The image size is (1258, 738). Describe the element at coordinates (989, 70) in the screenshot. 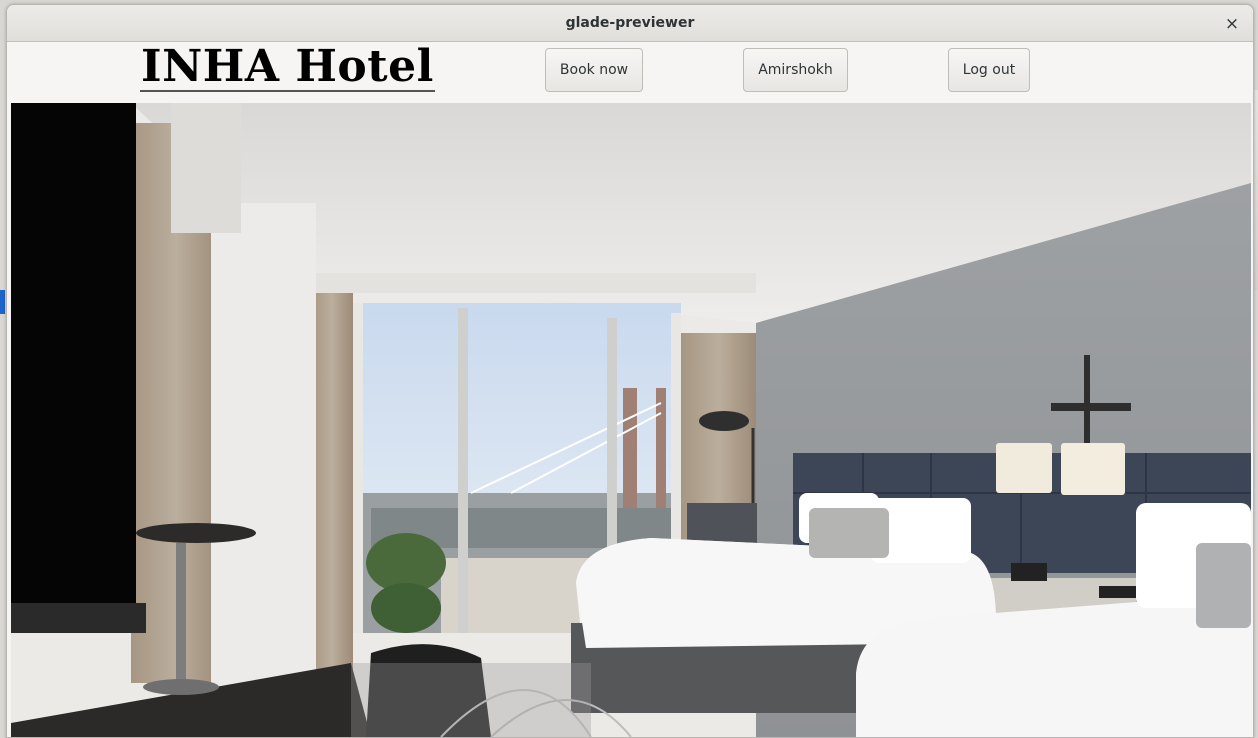

I see `log-out-button: Log out` at that location.